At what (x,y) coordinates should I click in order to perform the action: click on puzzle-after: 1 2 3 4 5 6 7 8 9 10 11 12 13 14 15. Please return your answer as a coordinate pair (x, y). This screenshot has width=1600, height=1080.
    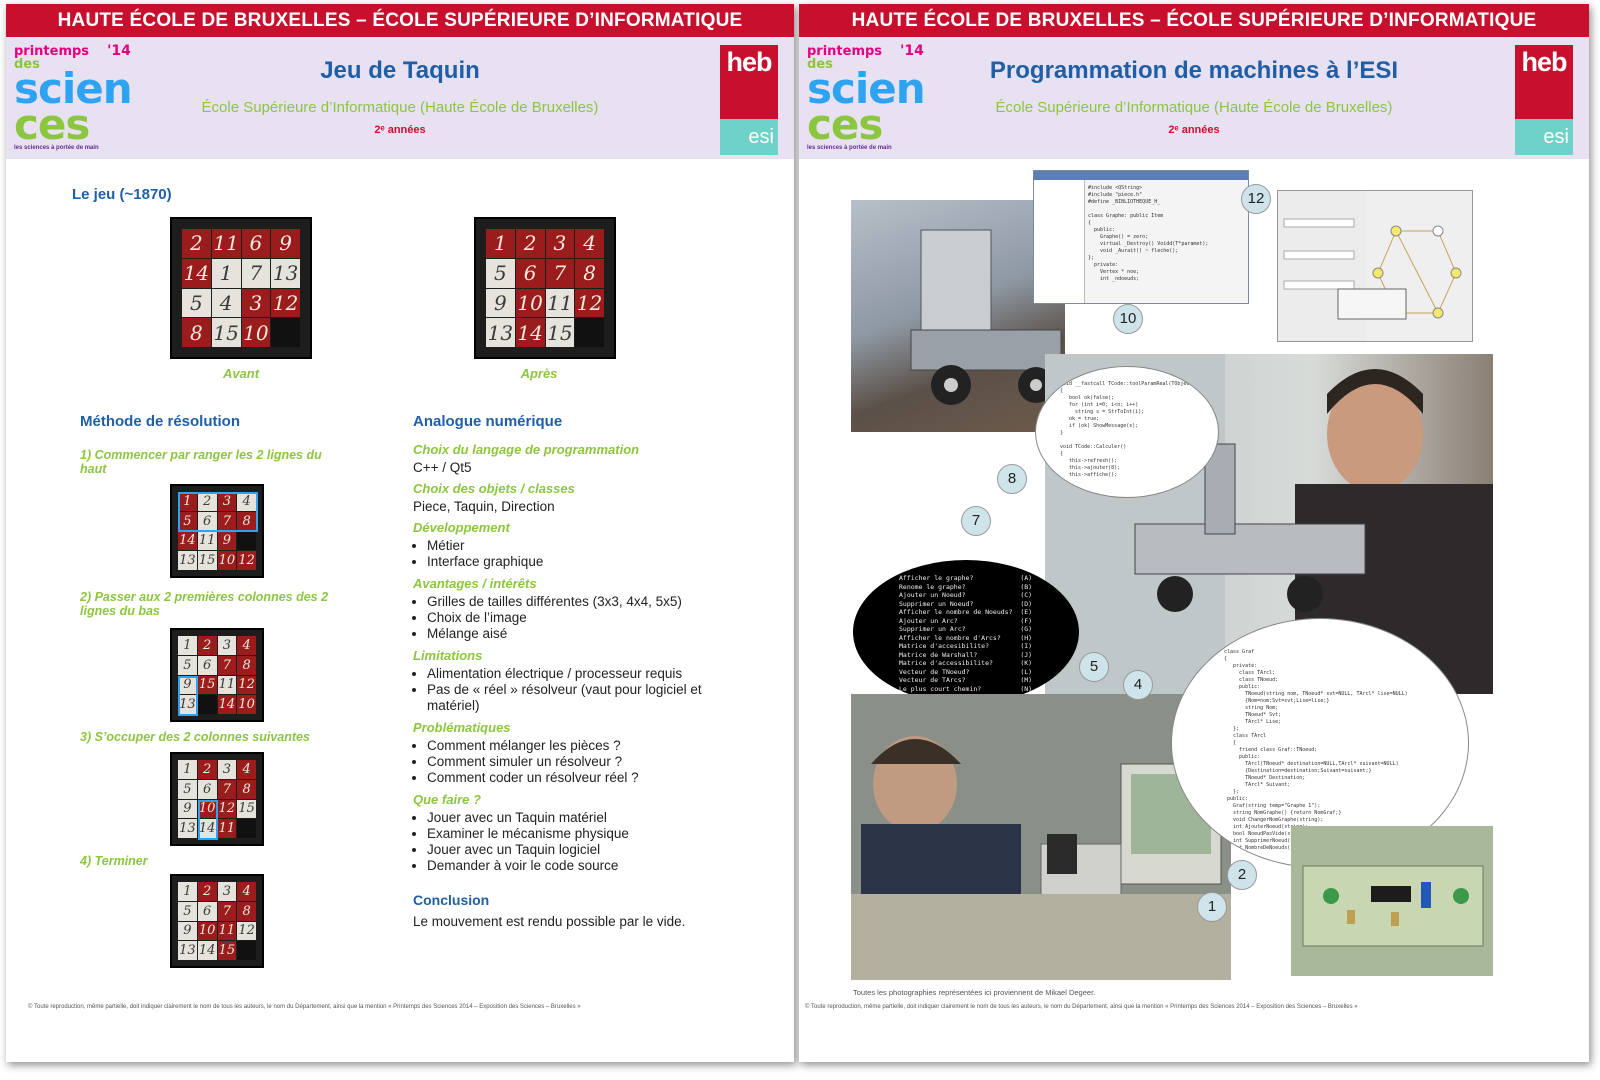
    Looking at the image, I should click on (545, 288).